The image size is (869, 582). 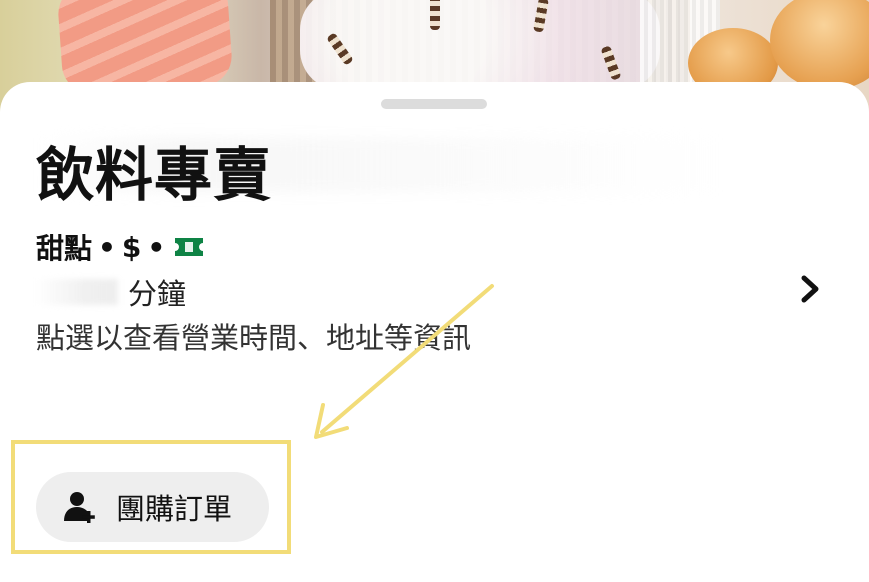 What do you see at coordinates (434, 104) in the screenshot?
I see `sheet-drag-handle` at bounding box center [434, 104].